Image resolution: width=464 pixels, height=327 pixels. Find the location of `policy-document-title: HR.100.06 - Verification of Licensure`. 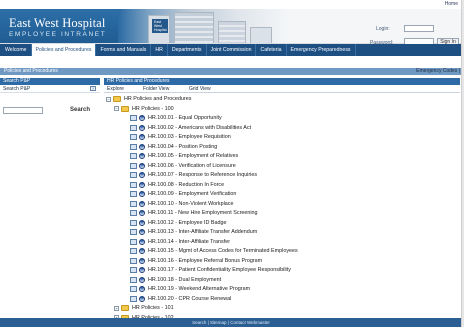

policy-document-title: HR.100.06 - Verification of Licensure is located at coordinates (192, 165).